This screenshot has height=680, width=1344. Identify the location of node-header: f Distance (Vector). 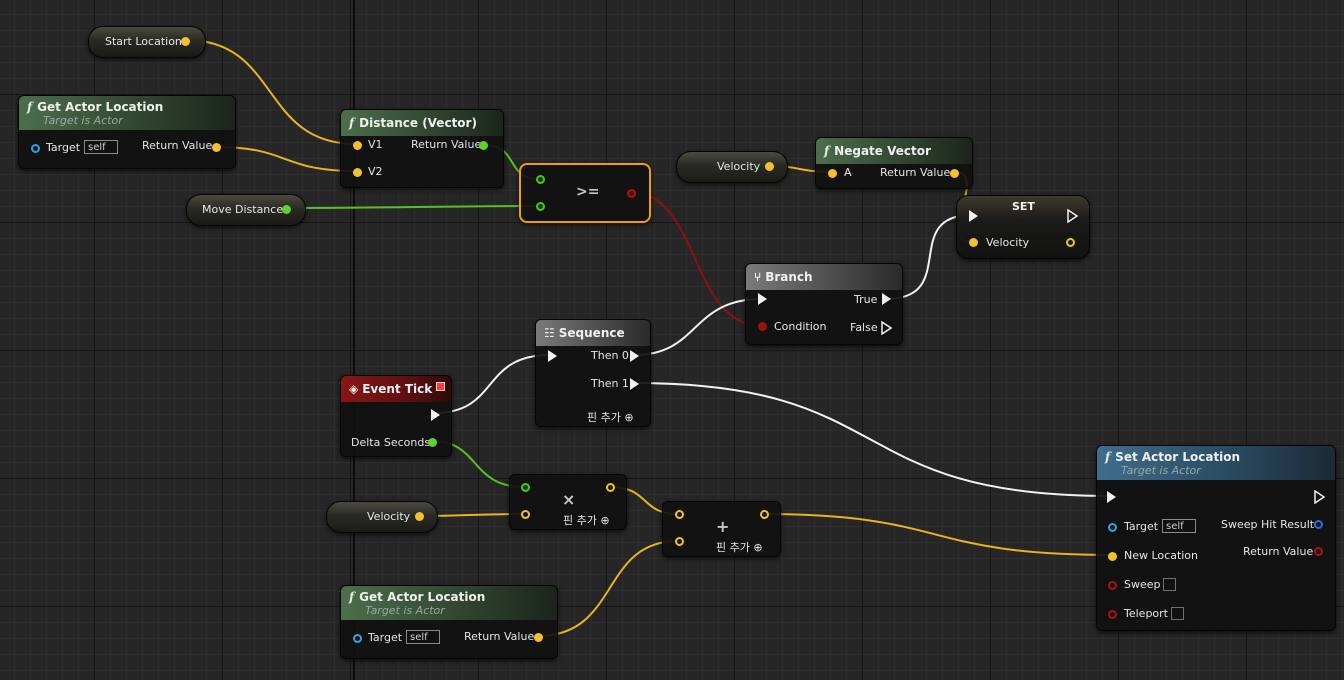
(422, 123).